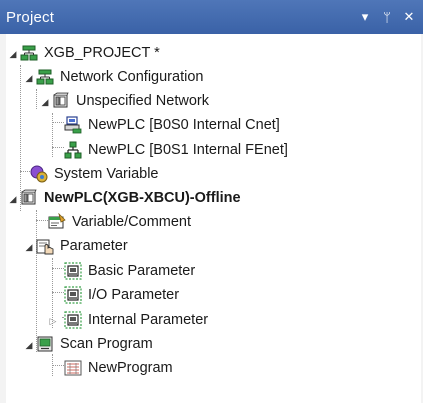 The width and height of the screenshot is (423, 403). What do you see at coordinates (365, 17) in the screenshot?
I see `dropdown-icon: ▾` at bounding box center [365, 17].